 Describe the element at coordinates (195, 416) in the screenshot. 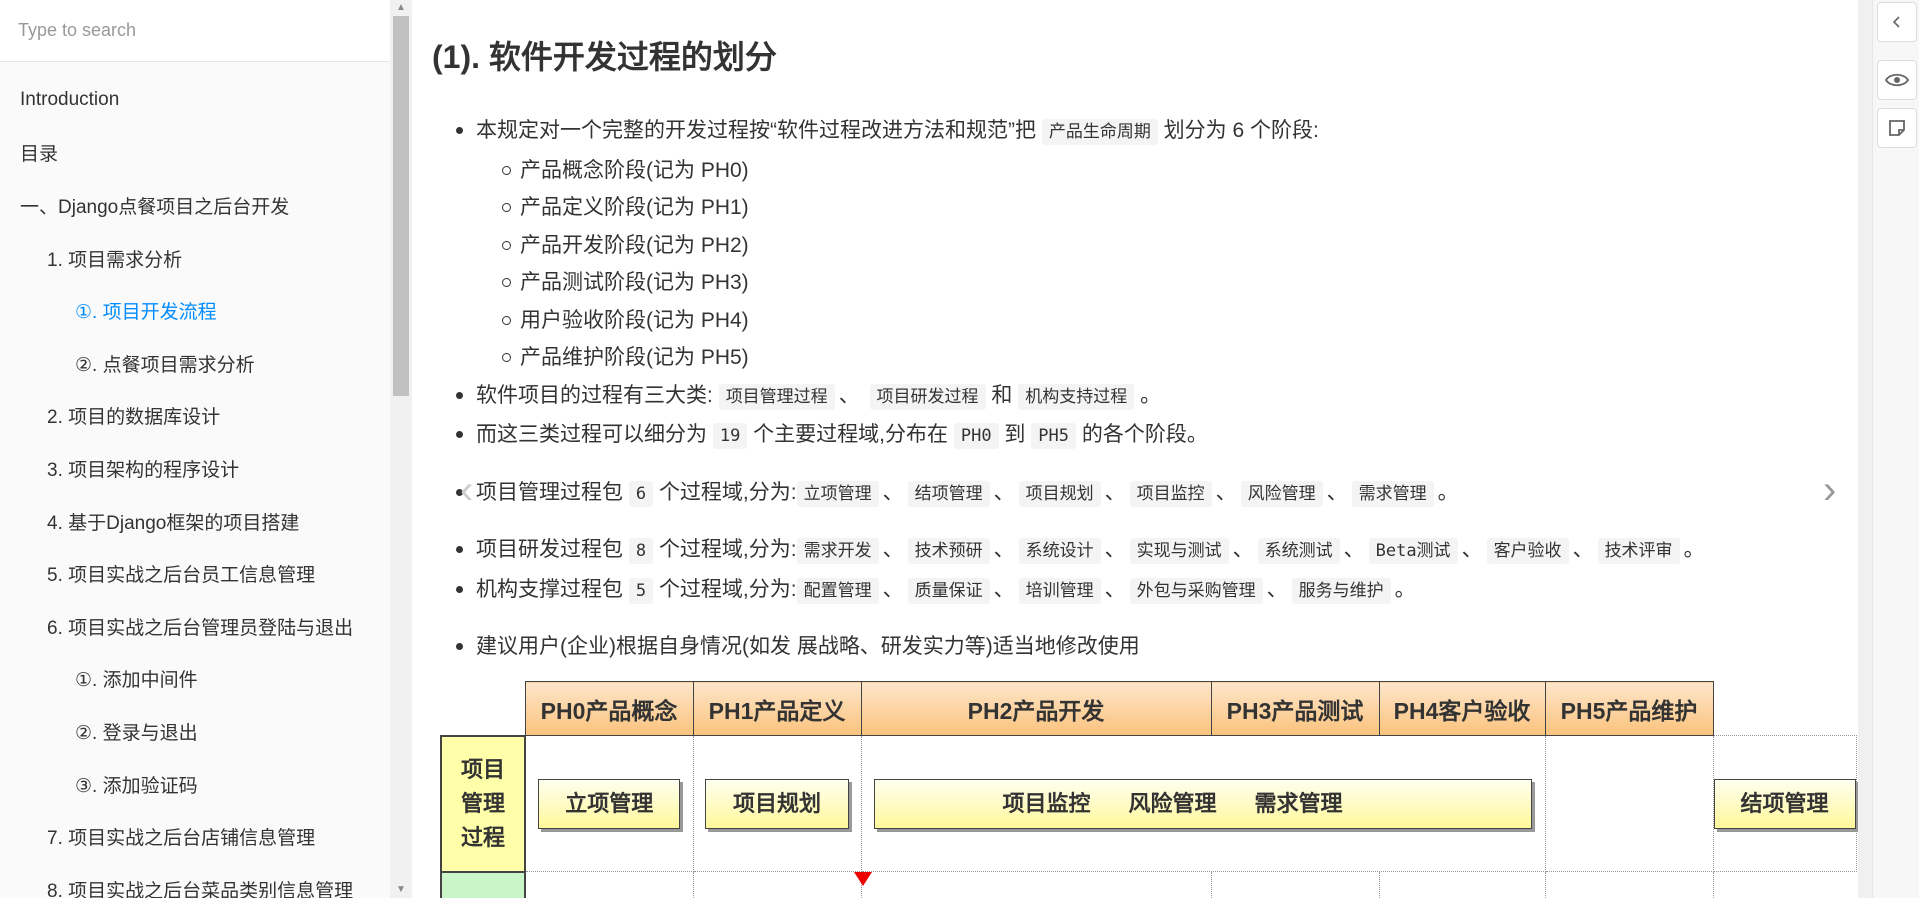

I see `sidebar-item: 2. 项目的数据库设计` at that location.